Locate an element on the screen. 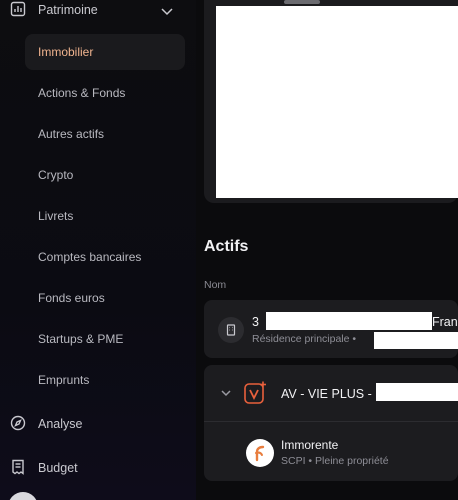  sidebar-item-analyse: Analyse is located at coordinates (98, 424).